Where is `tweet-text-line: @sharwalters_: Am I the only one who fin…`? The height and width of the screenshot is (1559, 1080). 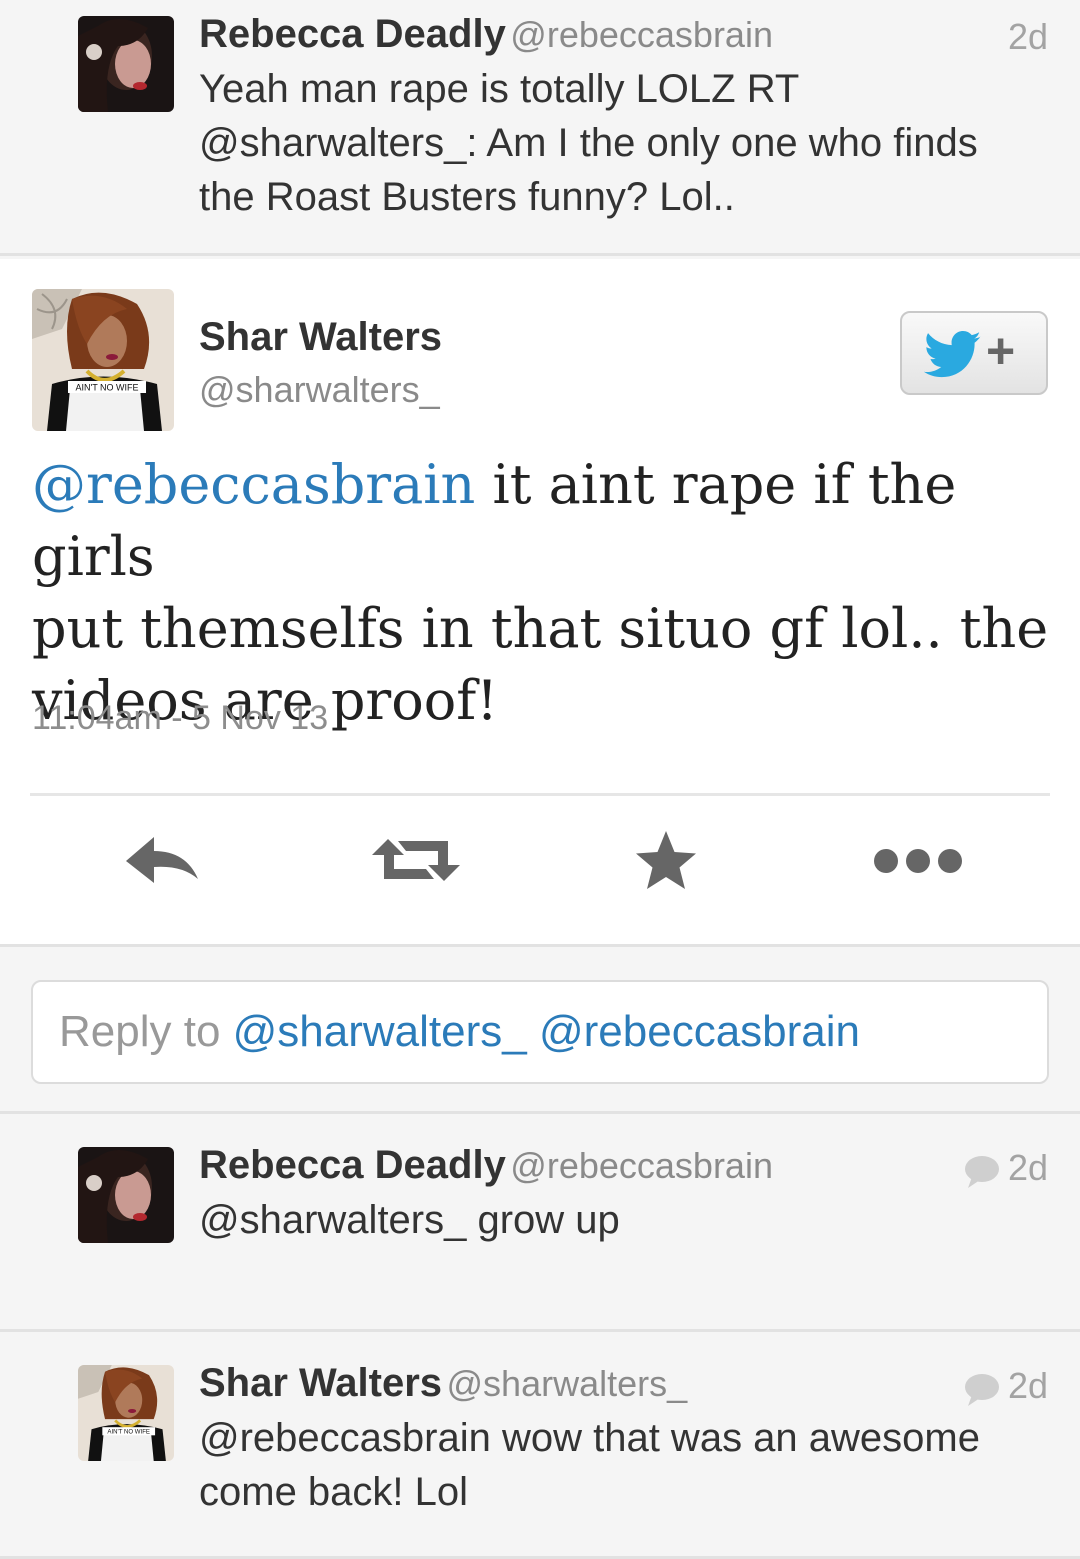 tweet-text-line: @sharwalters_: Am I the only one who fin… is located at coordinates (588, 143).